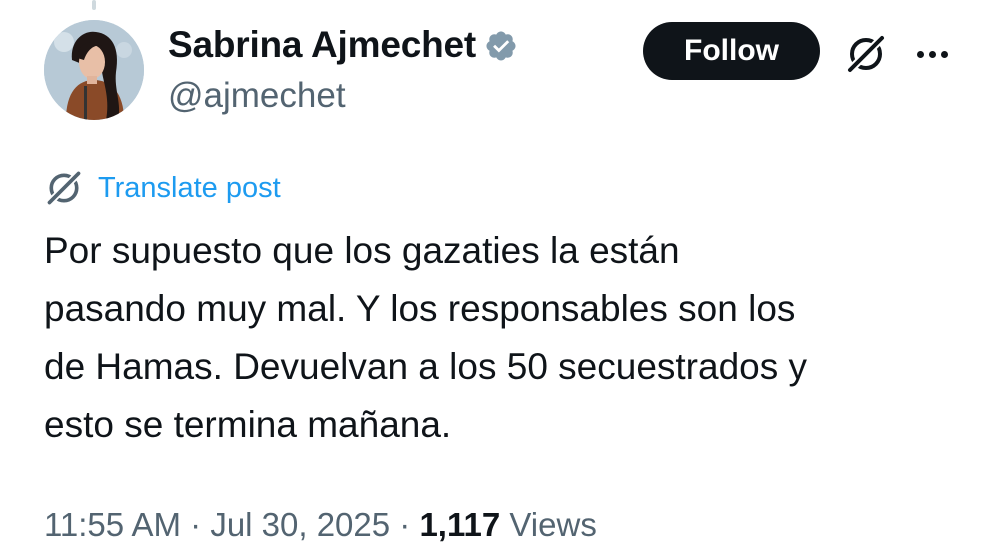 The image size is (1000, 560). I want to click on more-options-button, so click(932, 54).